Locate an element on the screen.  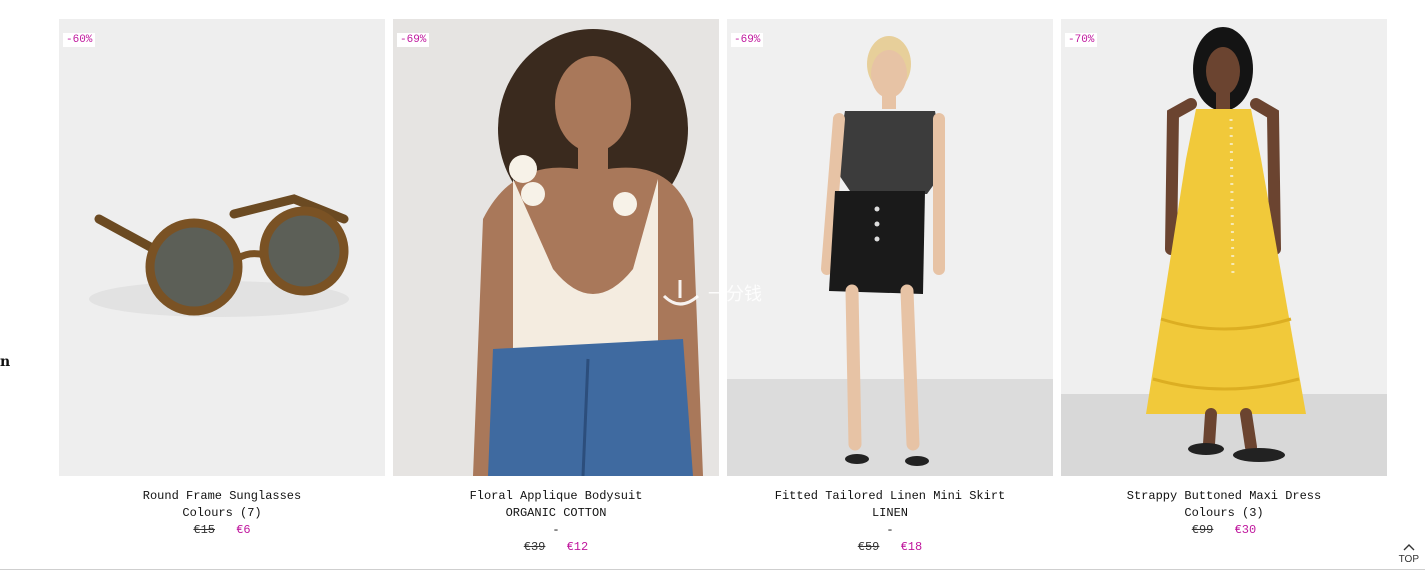
product-name: Fitted Tailored Linen Mini Skirt is located at coordinates (890, 496).